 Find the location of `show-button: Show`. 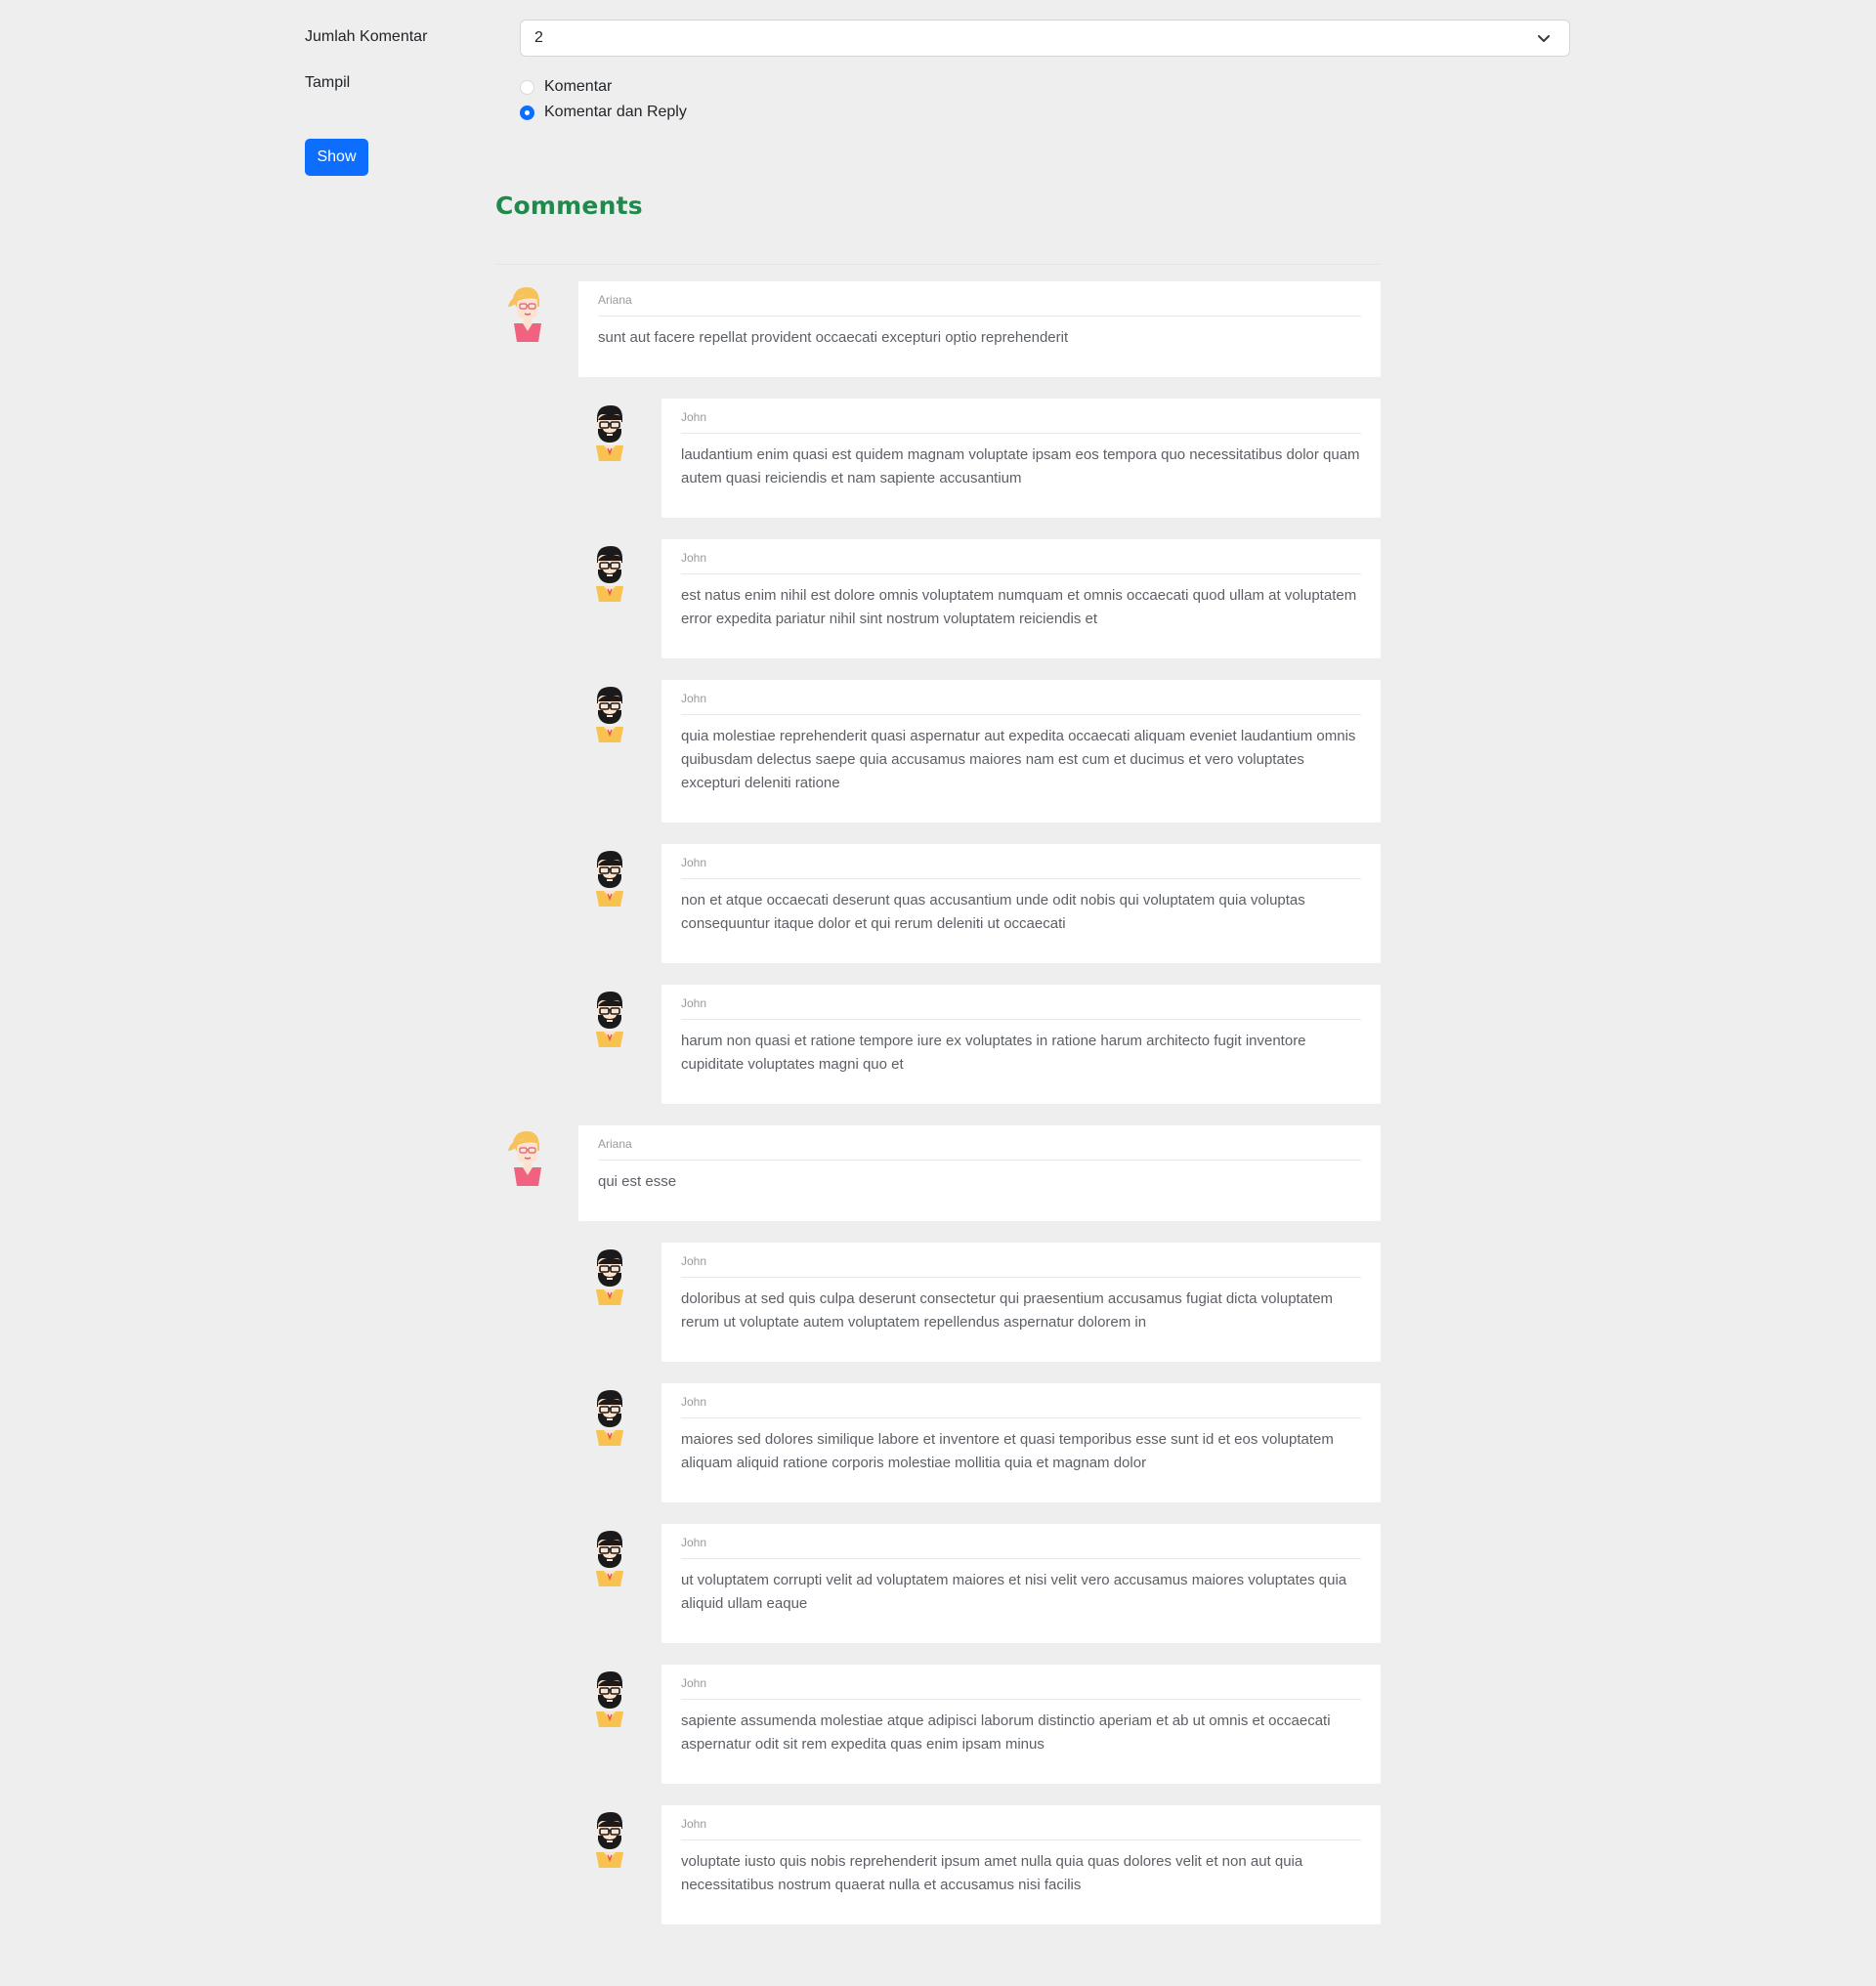

show-button: Show is located at coordinates (336, 157).